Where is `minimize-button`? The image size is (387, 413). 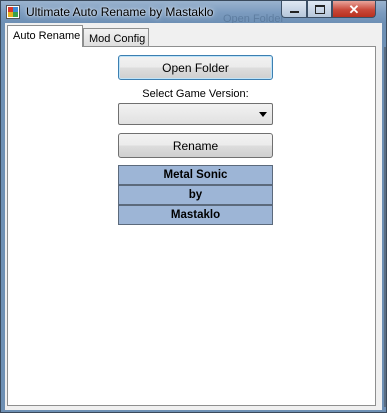
minimize-button is located at coordinates (294, 9).